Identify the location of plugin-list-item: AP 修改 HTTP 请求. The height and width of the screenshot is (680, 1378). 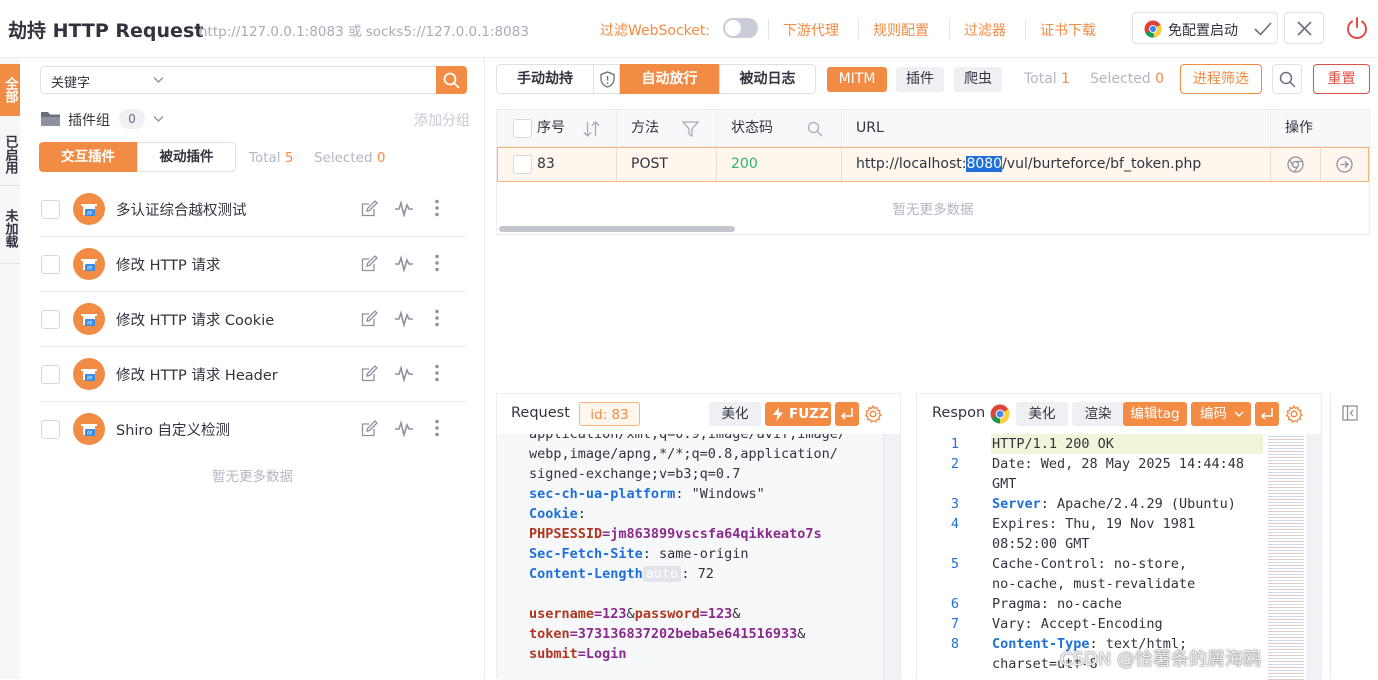
(252, 264).